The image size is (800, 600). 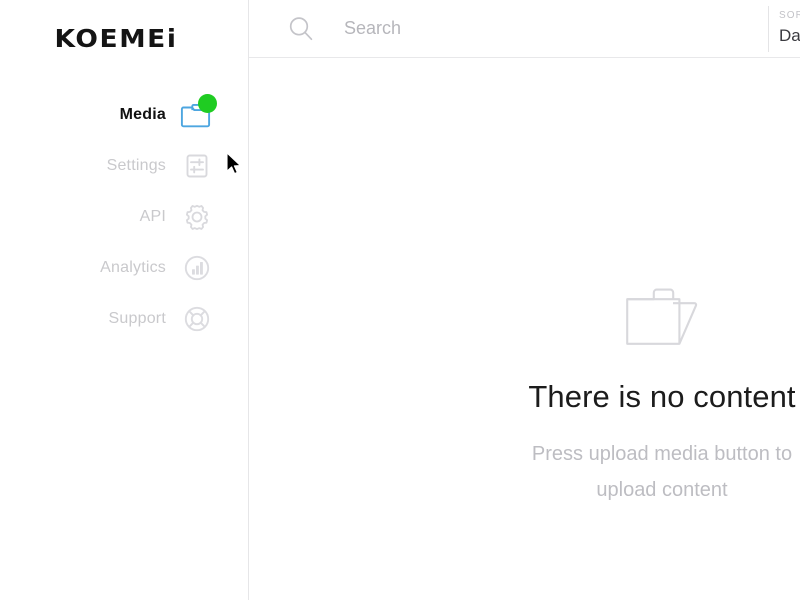 I want to click on sidebar-item-label: Support, so click(x=137, y=318).